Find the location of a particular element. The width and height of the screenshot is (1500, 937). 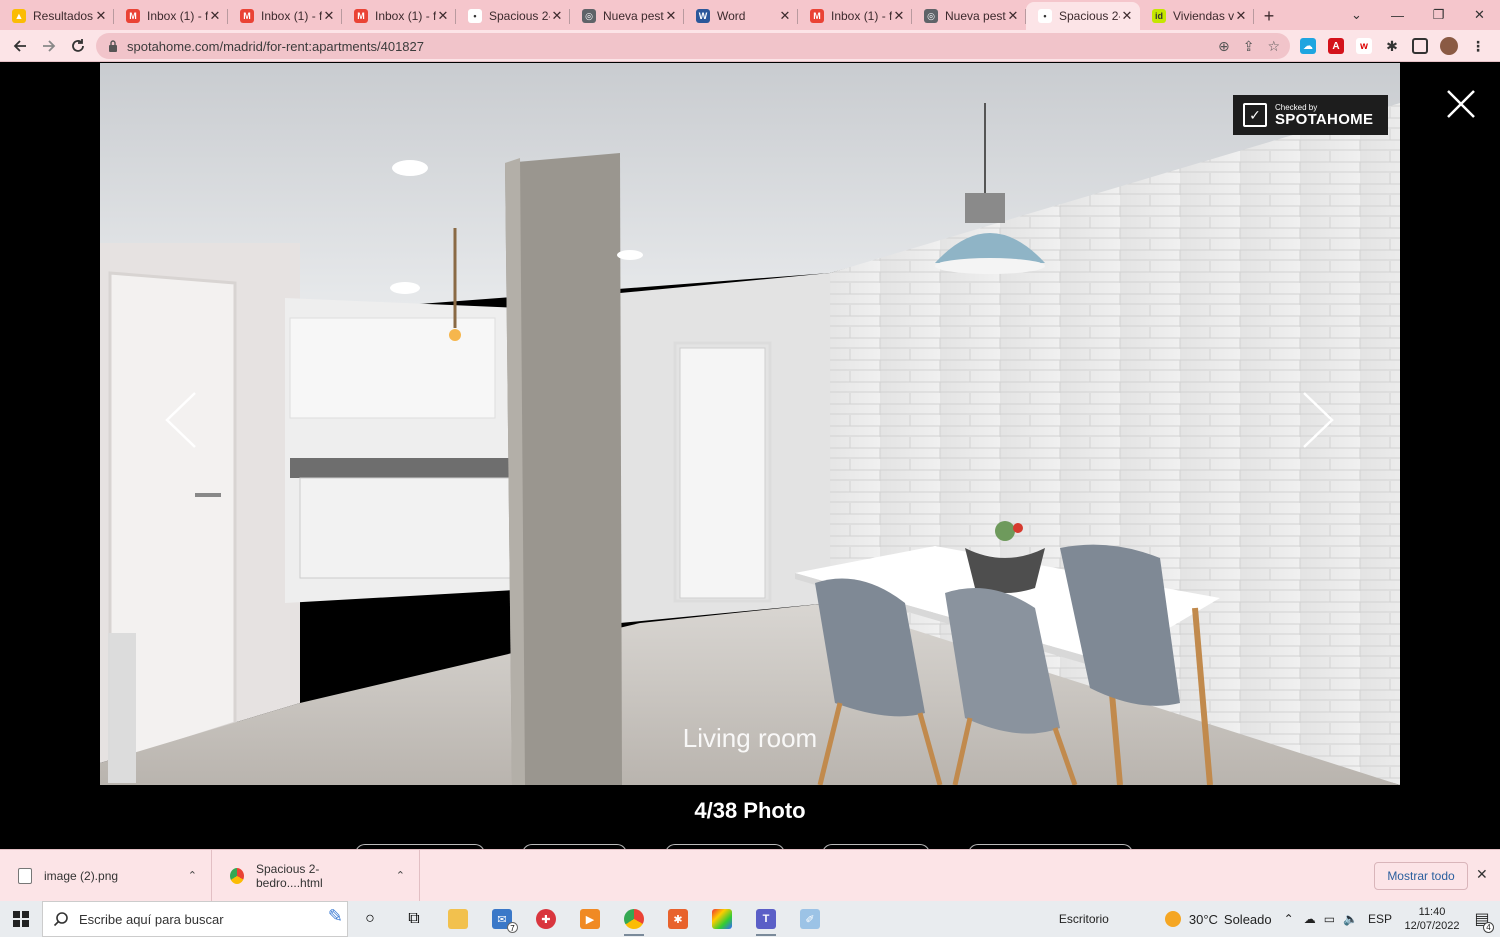

browser-tab: ▲ Resultados ✕ is located at coordinates (57, 16).